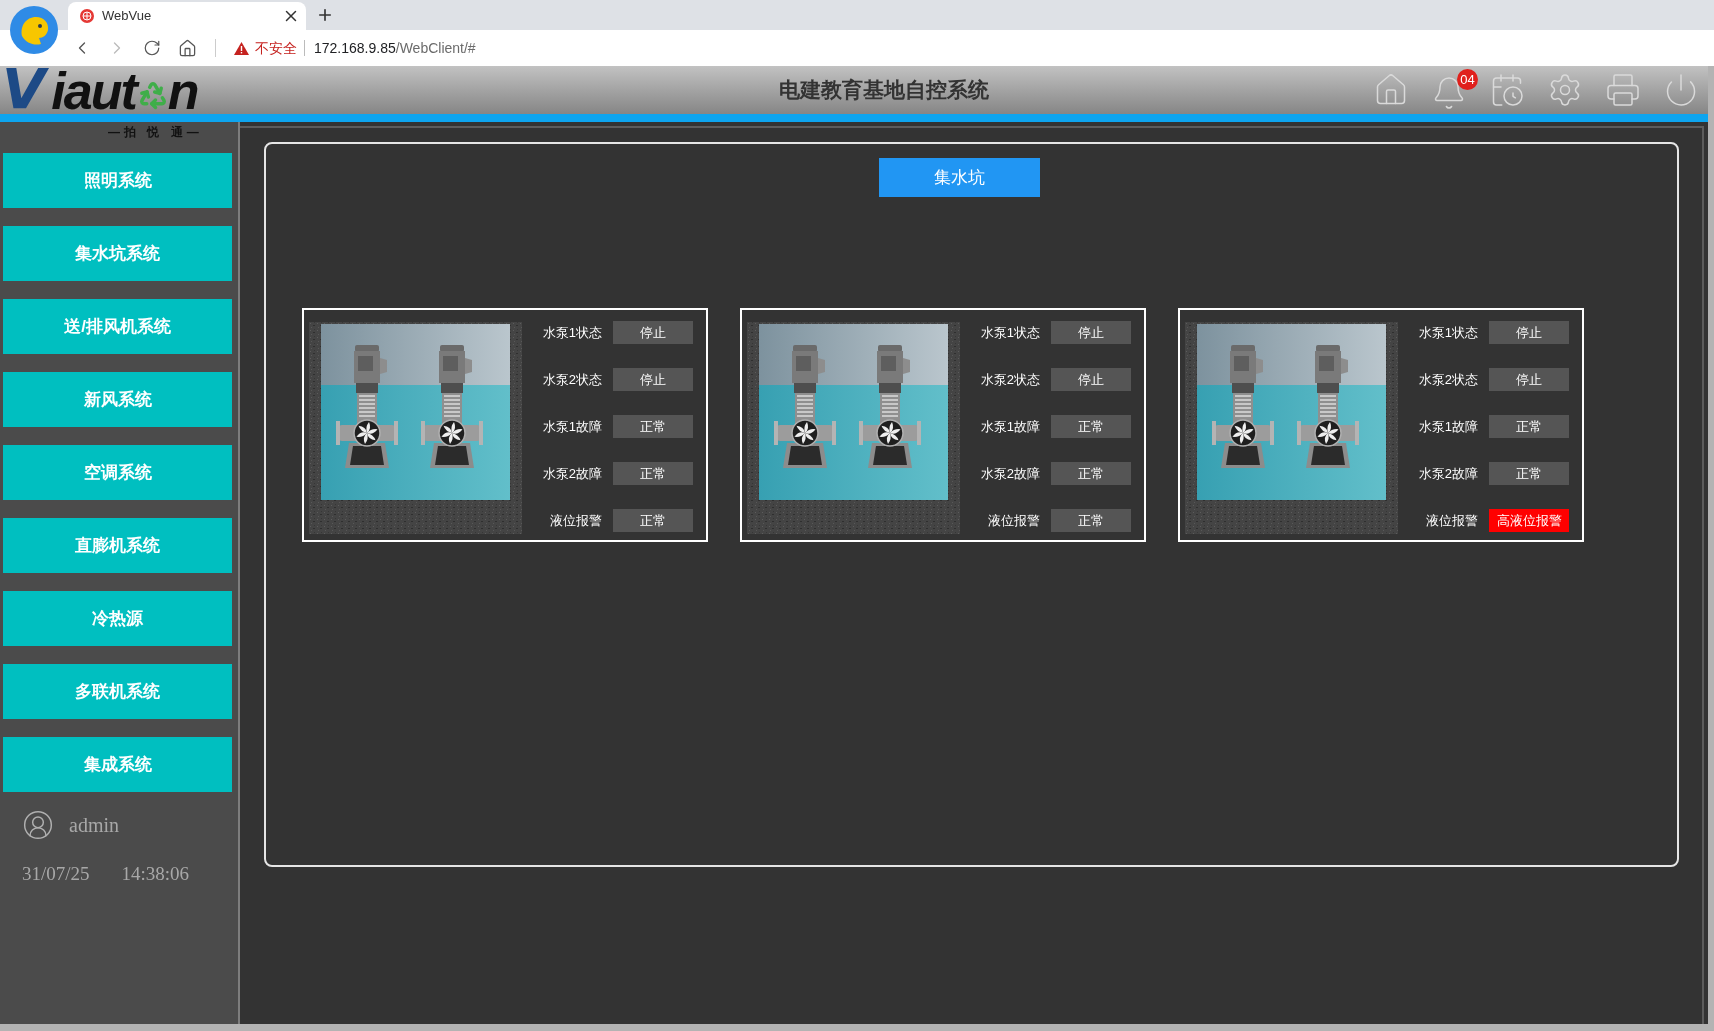  What do you see at coordinates (117, 545) in the screenshot?
I see `sidebar-item: 直膨机系统` at bounding box center [117, 545].